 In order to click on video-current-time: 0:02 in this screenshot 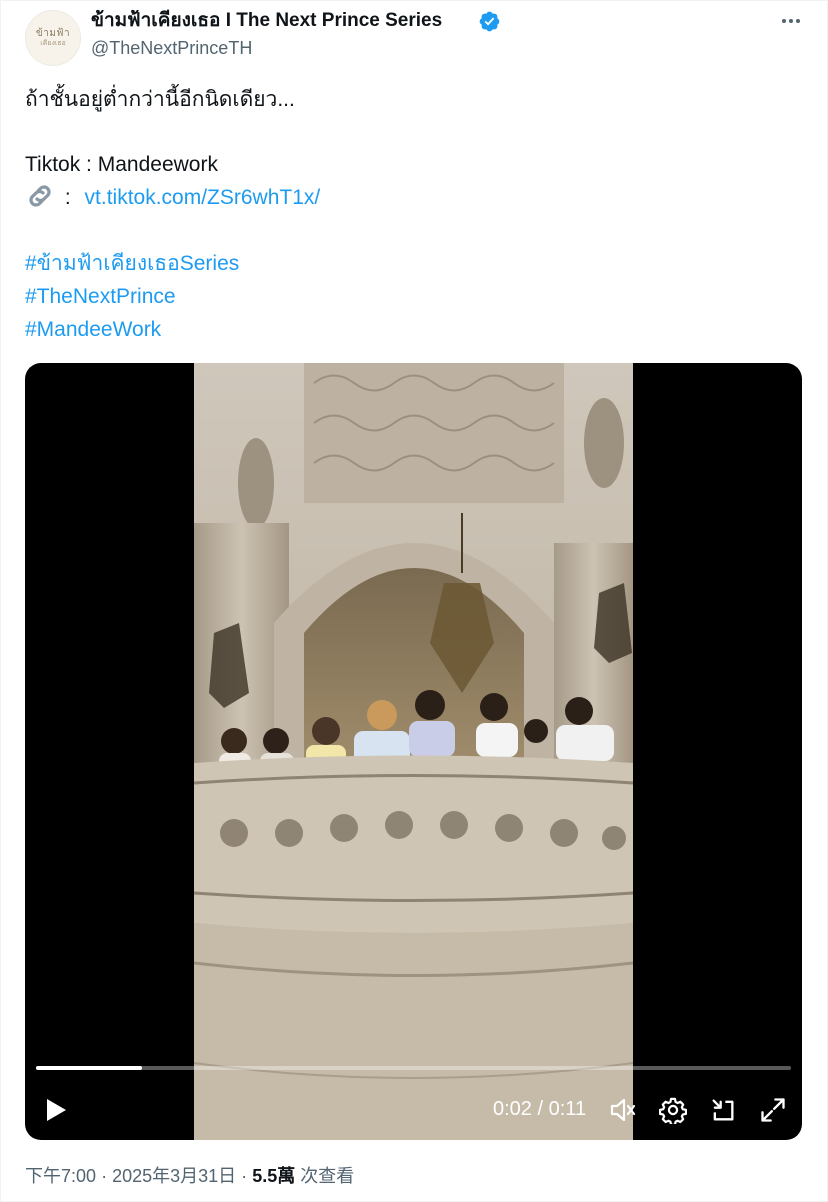, I will do `click(512, 1109)`.